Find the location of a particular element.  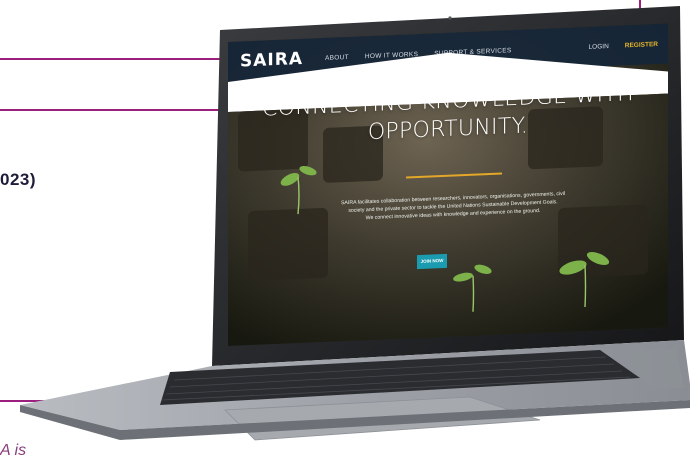

join-now-button: JOIN NOW is located at coordinates (432, 261).